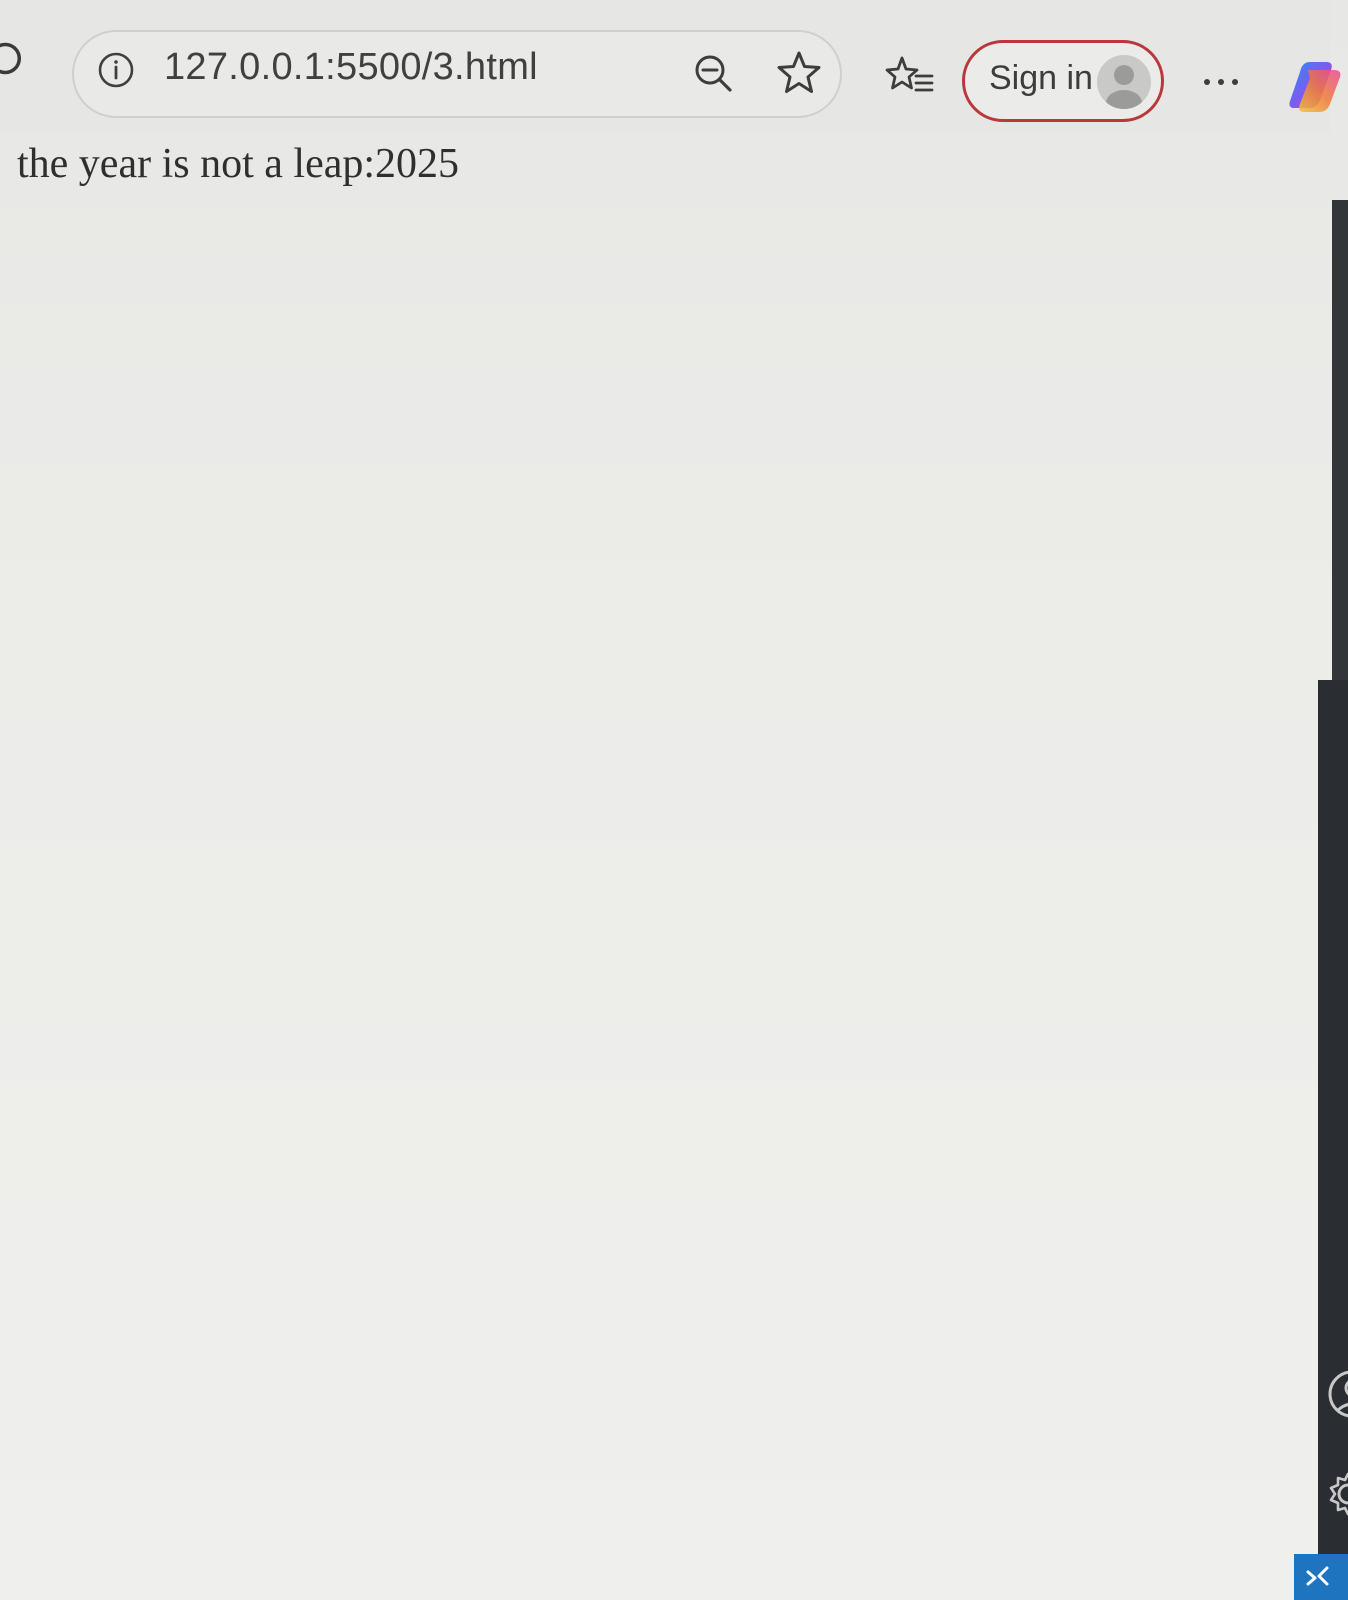  I want to click on address-bar: 127.0.0.1:5500/3.html, so click(457, 74).